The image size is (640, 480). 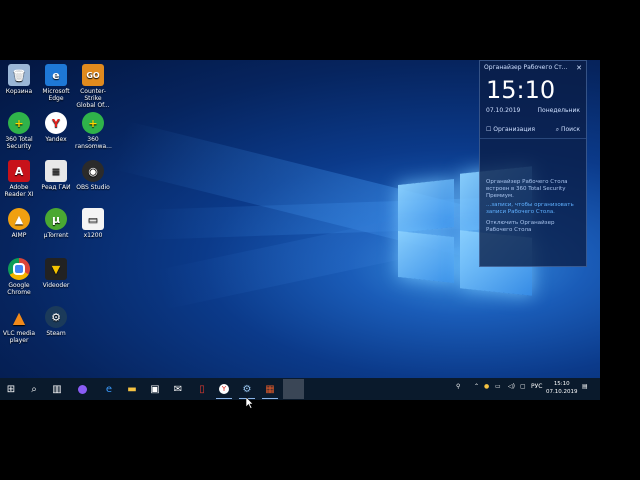 What do you see at coordinates (82, 389) in the screenshot?
I see `cortana-icon` at bounding box center [82, 389].